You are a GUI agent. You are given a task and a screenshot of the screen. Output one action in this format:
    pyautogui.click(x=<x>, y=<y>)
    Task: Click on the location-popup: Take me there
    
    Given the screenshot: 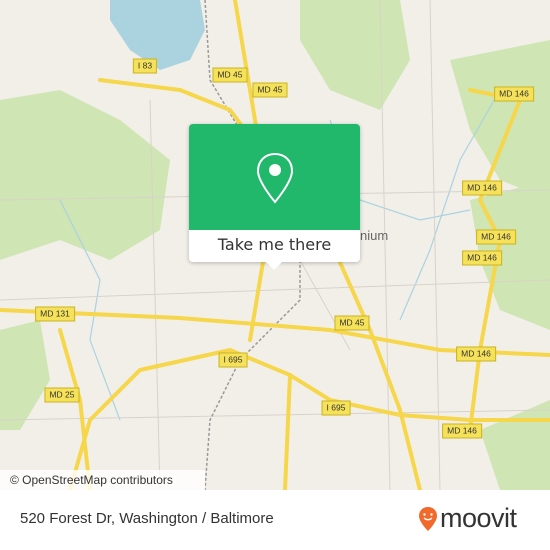 What is the action you would take?
    pyautogui.click(x=274, y=197)
    